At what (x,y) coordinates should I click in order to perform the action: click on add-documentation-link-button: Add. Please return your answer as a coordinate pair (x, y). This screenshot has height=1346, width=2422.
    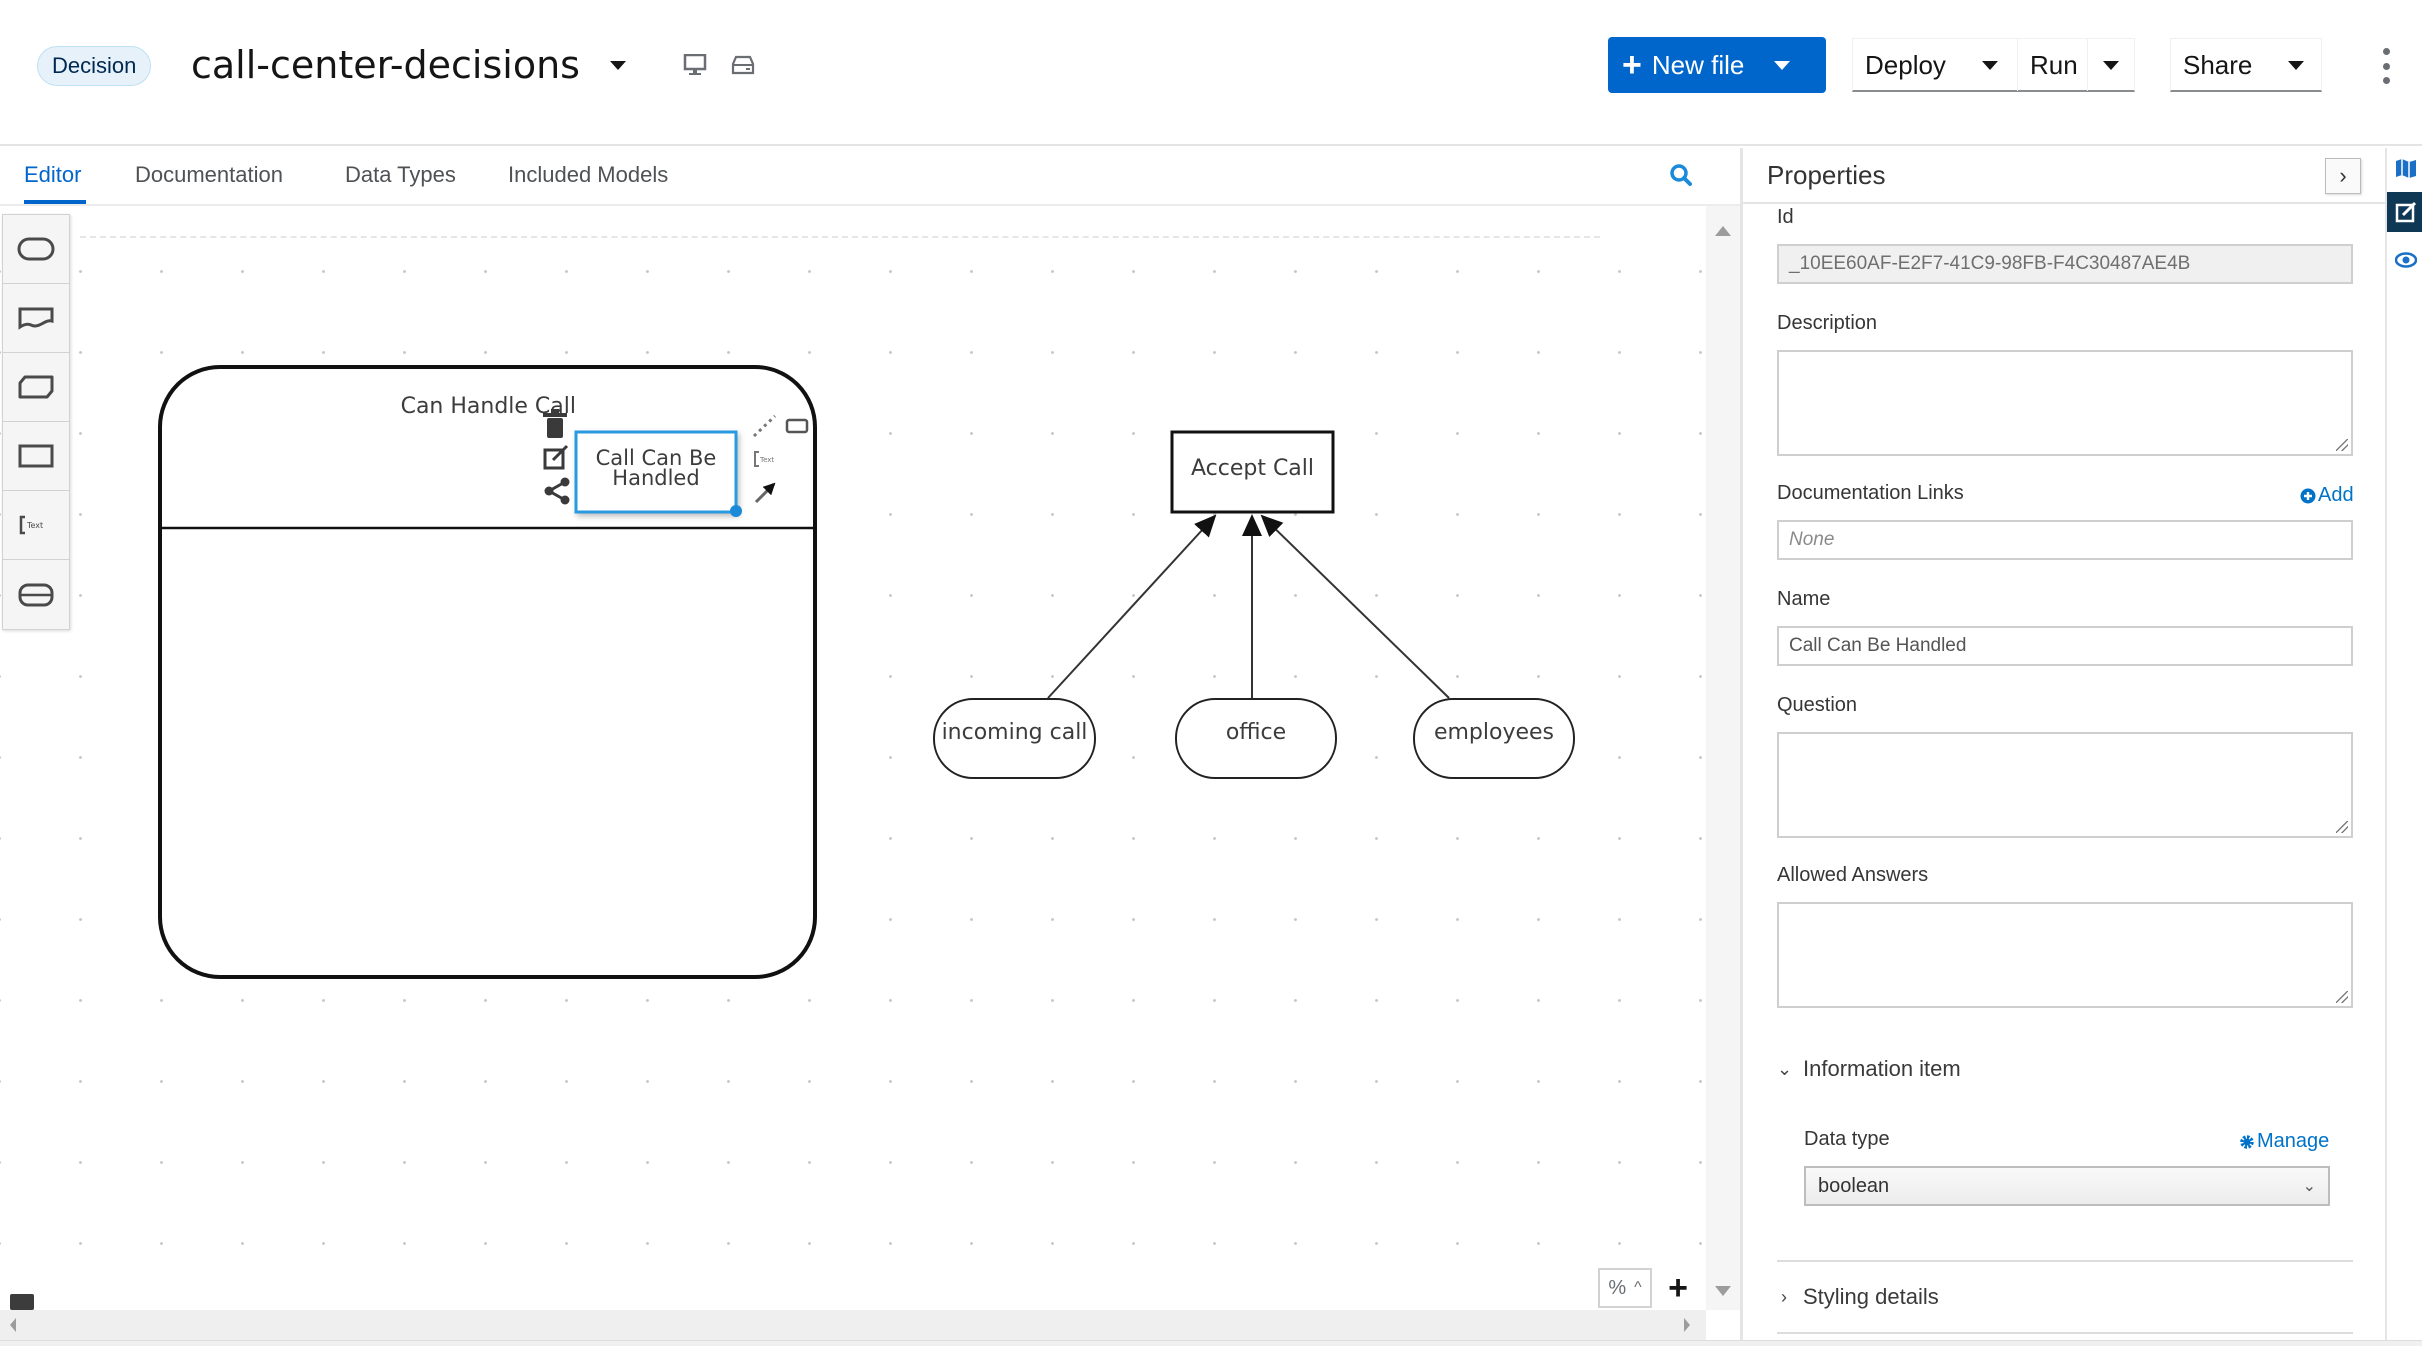
    Looking at the image, I should click on (2327, 495).